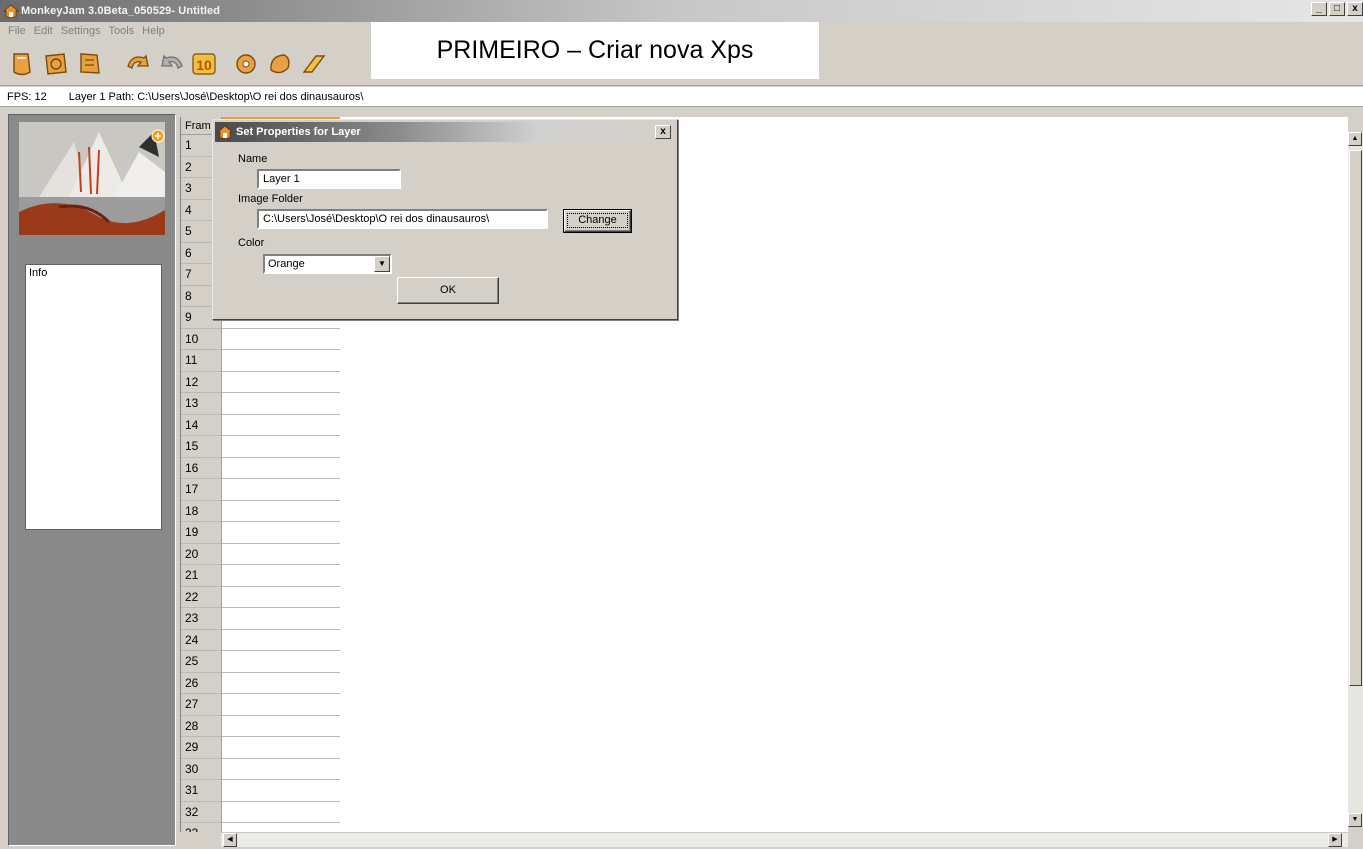 This screenshot has width=1363, height=849. What do you see at coordinates (201, 382) in the screenshot?
I see `frame-number-cell: 12` at bounding box center [201, 382].